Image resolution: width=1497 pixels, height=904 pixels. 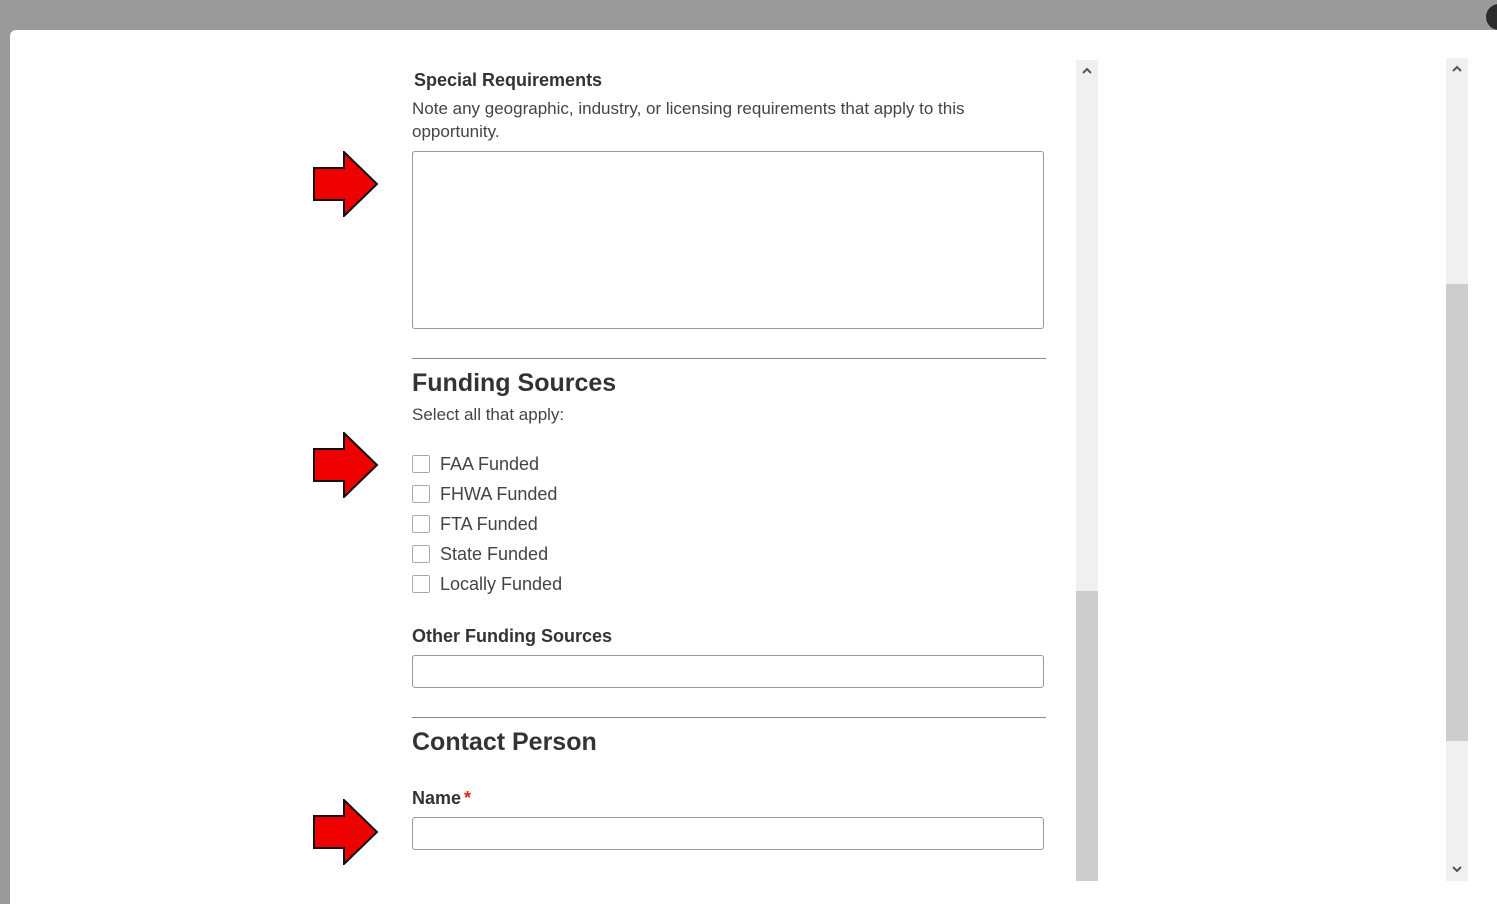 What do you see at coordinates (728, 240) in the screenshot?
I see `special-requirements-textarea` at bounding box center [728, 240].